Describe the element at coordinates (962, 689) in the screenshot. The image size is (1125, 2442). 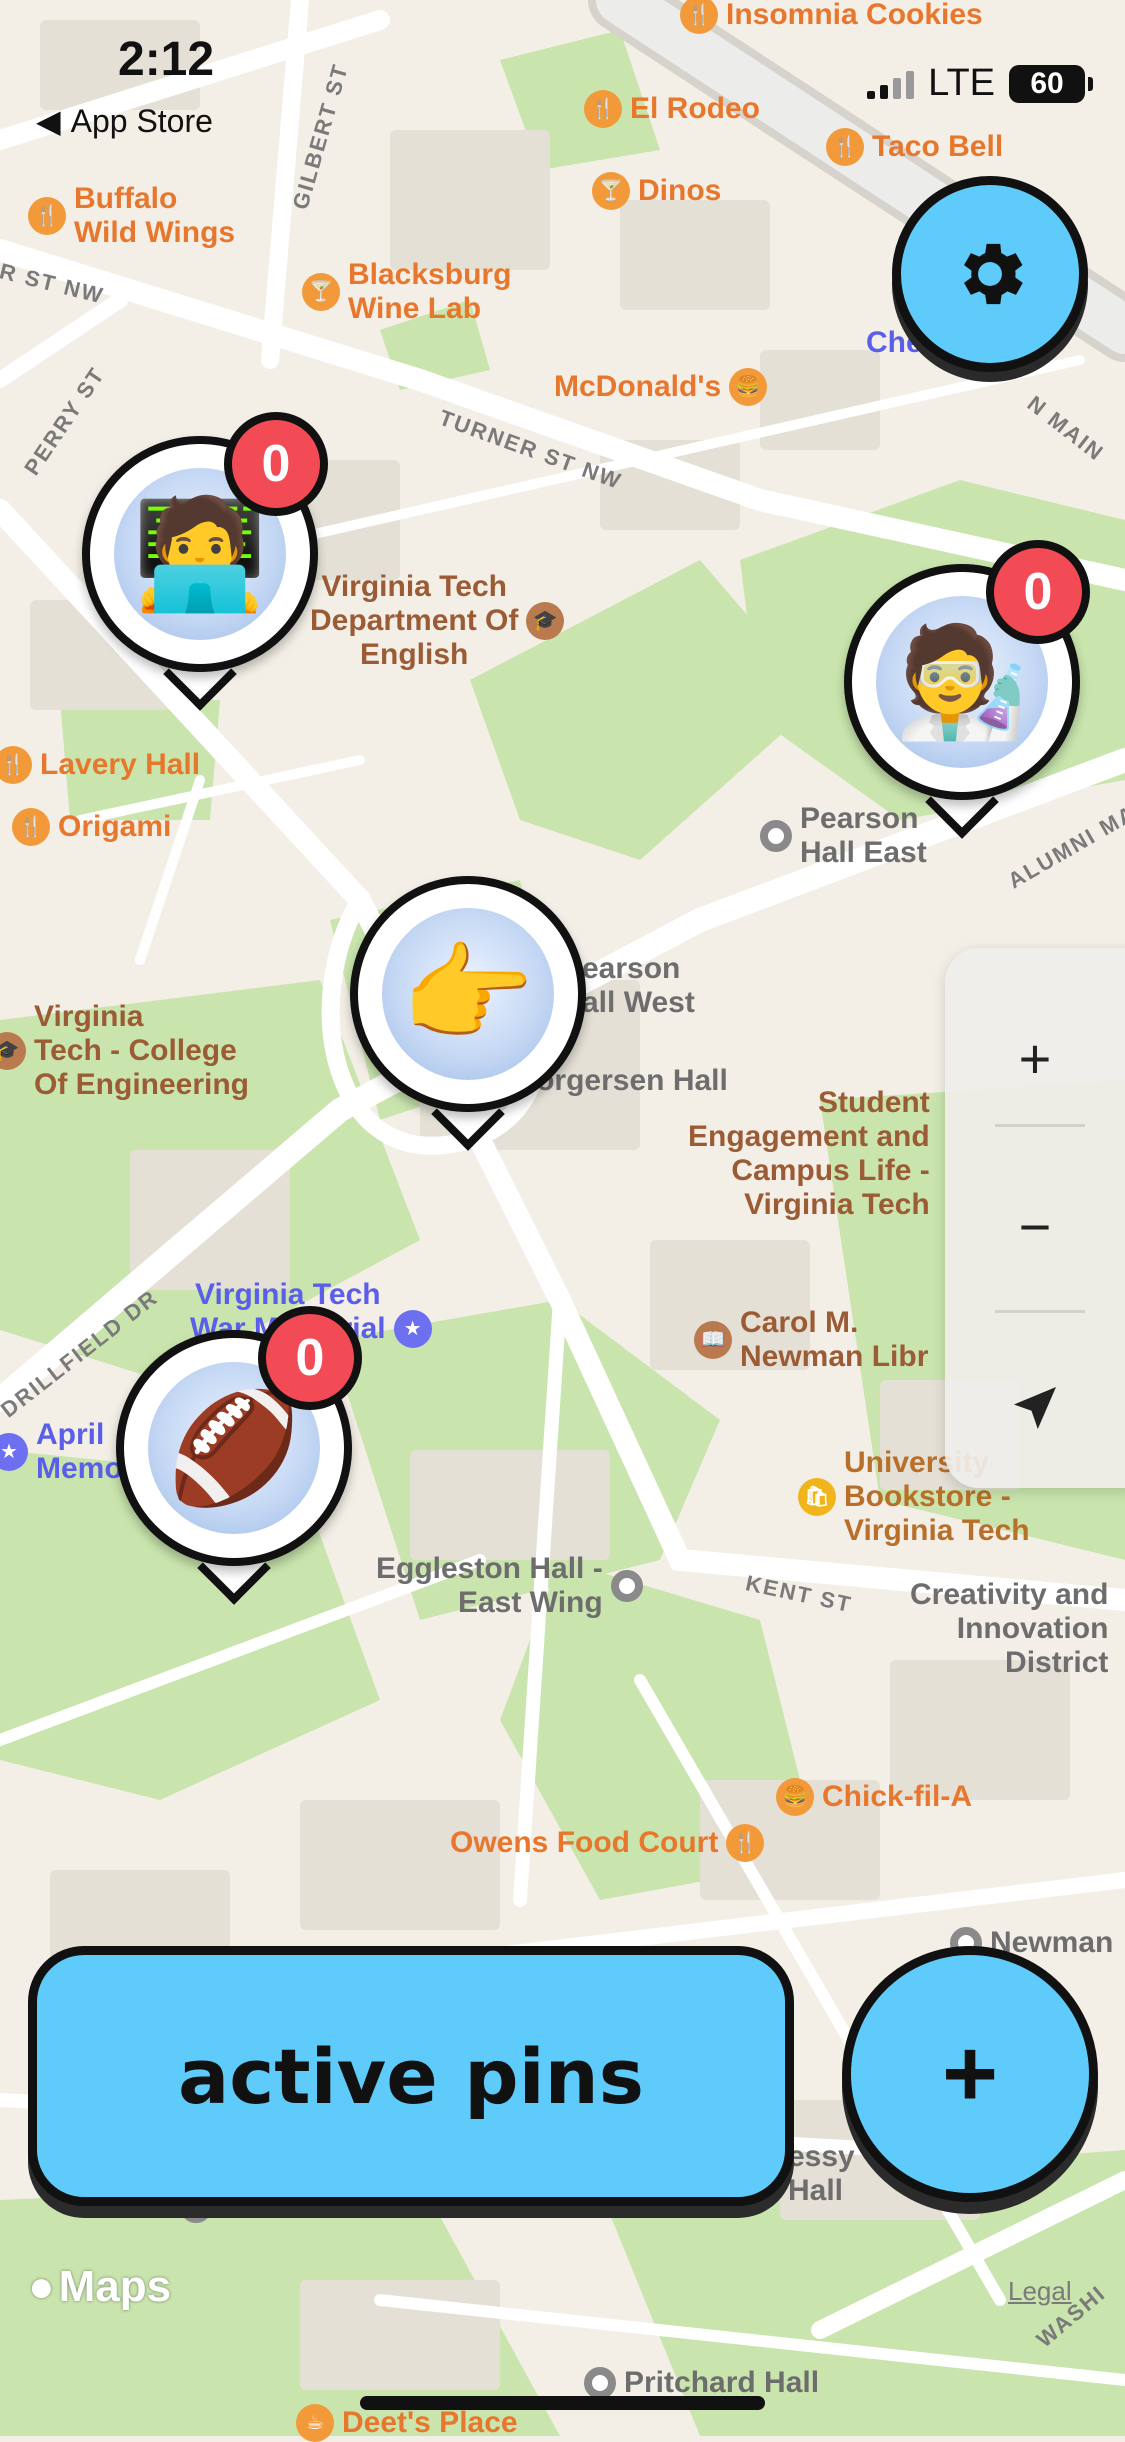
I see `map-pin: 🧑‍🔬 0` at that location.